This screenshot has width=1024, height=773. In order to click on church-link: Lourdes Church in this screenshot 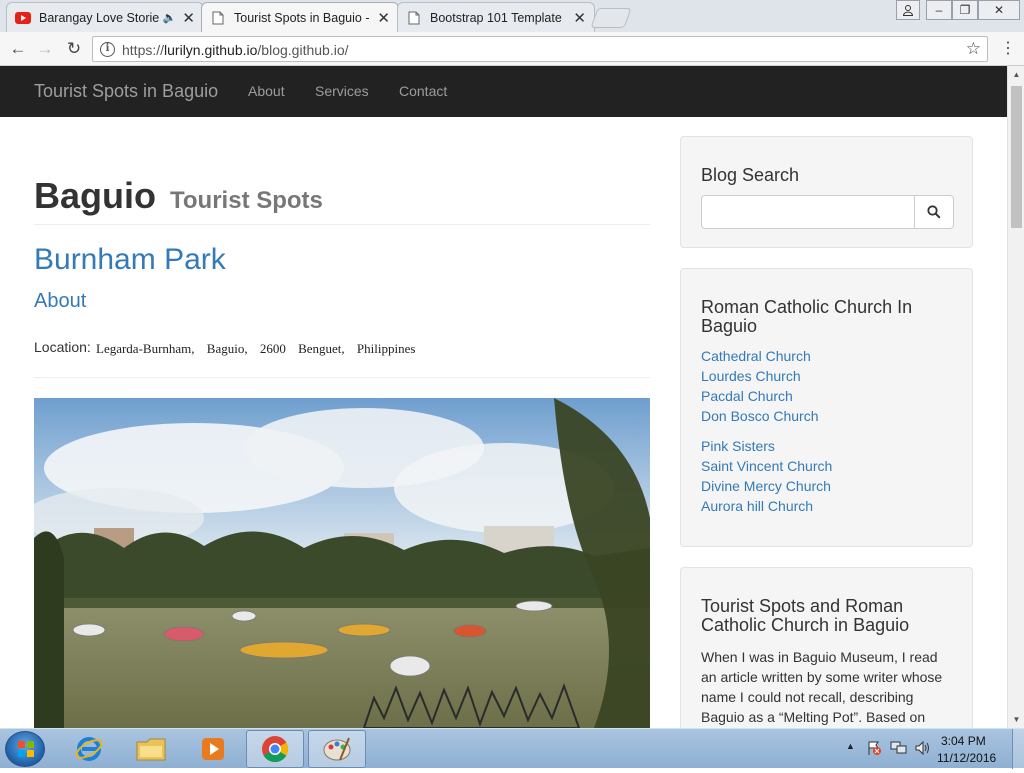, I will do `click(751, 376)`.